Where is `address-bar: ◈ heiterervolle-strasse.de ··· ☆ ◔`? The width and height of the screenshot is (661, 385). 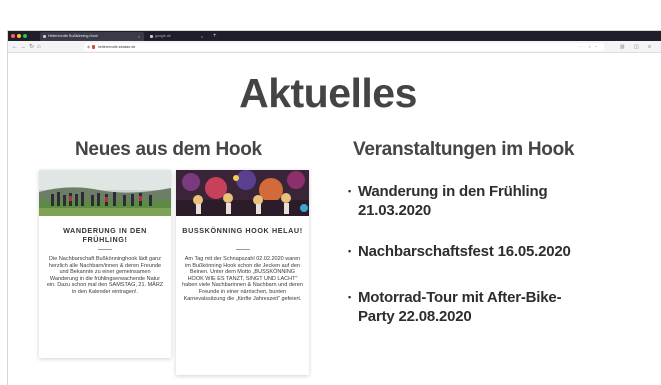 address-bar: ◈ heiterervolle-strasse.de ··· ☆ ◔ is located at coordinates (344, 47).